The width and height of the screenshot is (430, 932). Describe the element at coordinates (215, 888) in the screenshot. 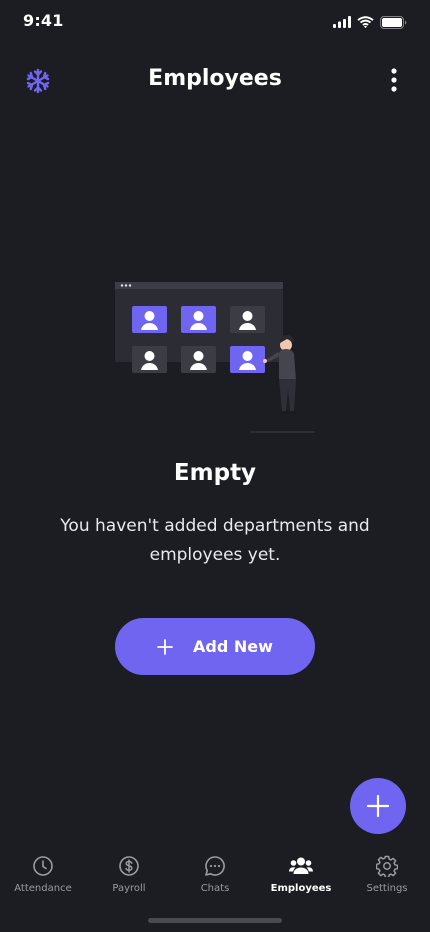

I see `nav-label-chats: Chats` at that location.